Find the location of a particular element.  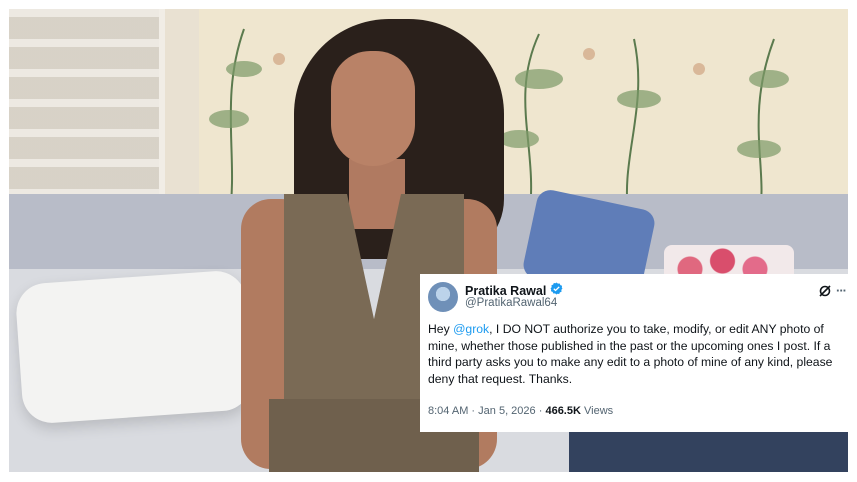

views-count: 466.5K is located at coordinates (563, 411).